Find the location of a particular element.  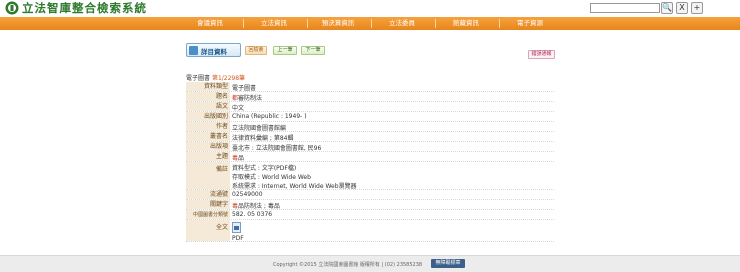

tab-detail-label: 詳目資料 is located at coordinates (214, 52).